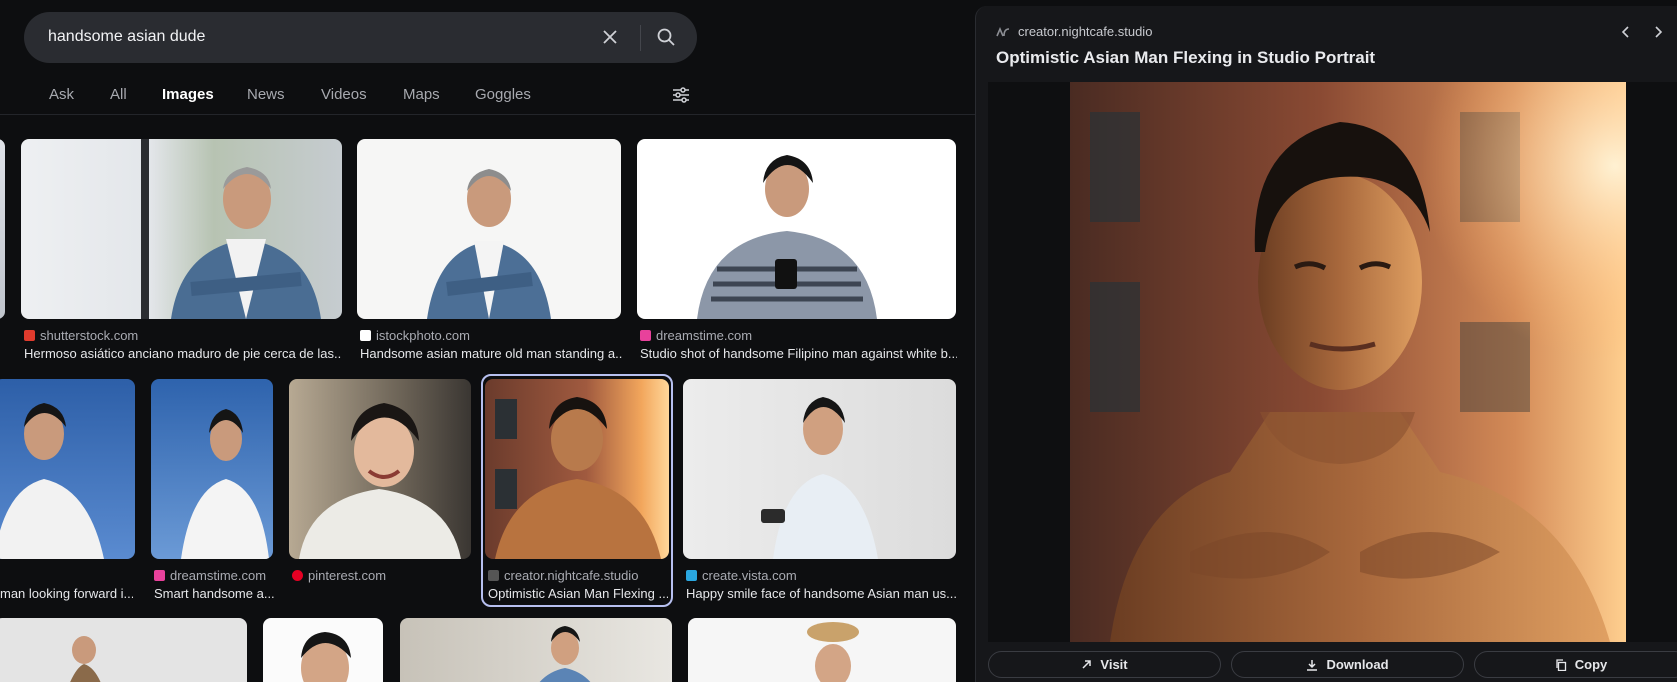  Describe the element at coordinates (741, 575) in the screenshot. I see `result-source: create.vista.com` at that location.